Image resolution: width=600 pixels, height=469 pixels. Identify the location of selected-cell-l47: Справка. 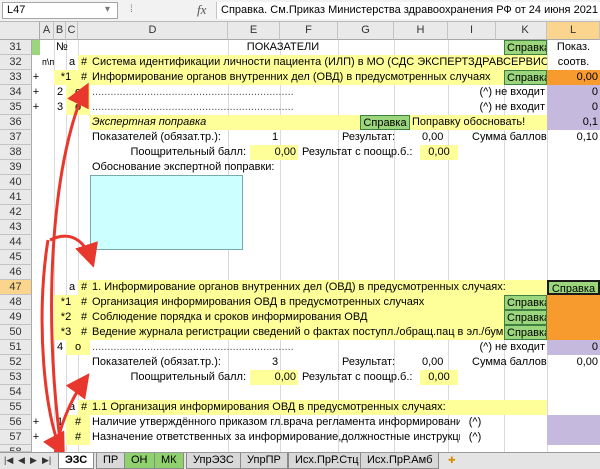
(573, 287).